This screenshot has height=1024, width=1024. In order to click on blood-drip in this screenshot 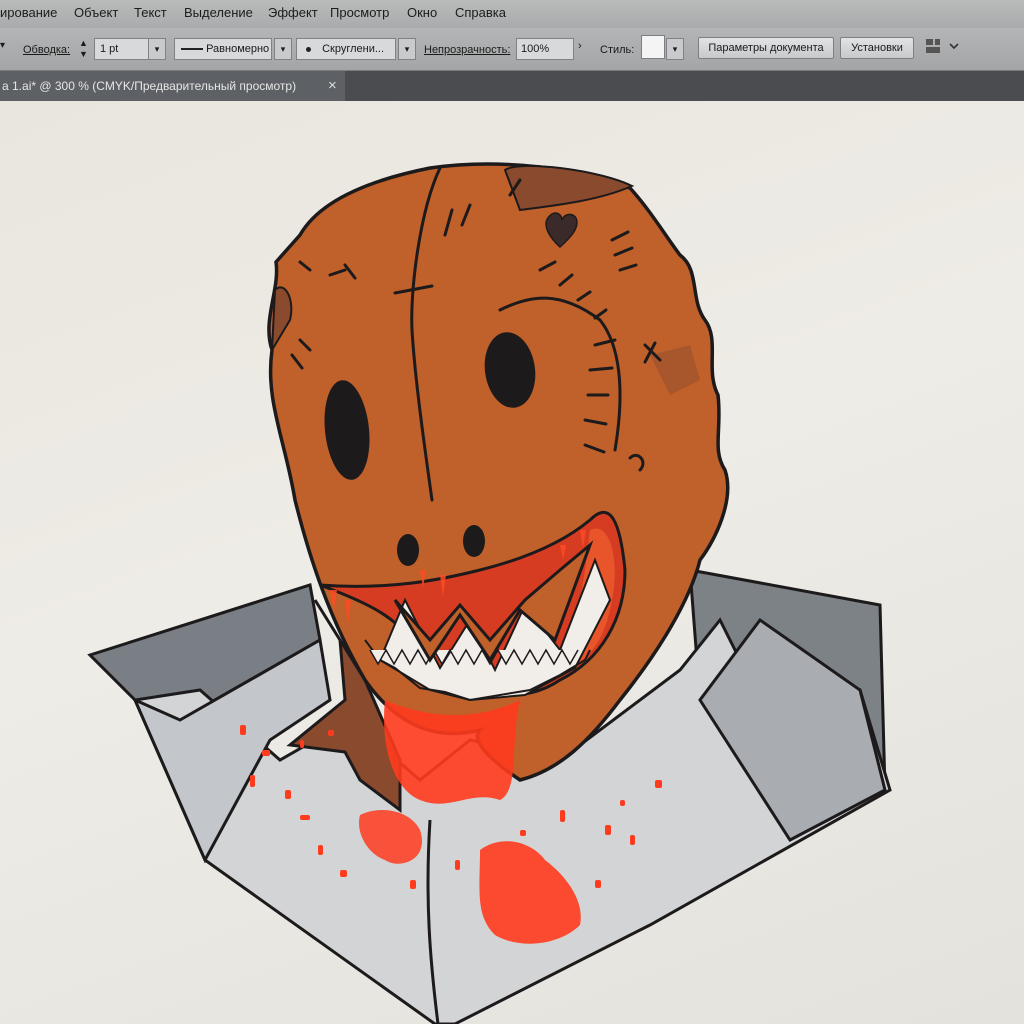, I will do `click(452, 752)`.